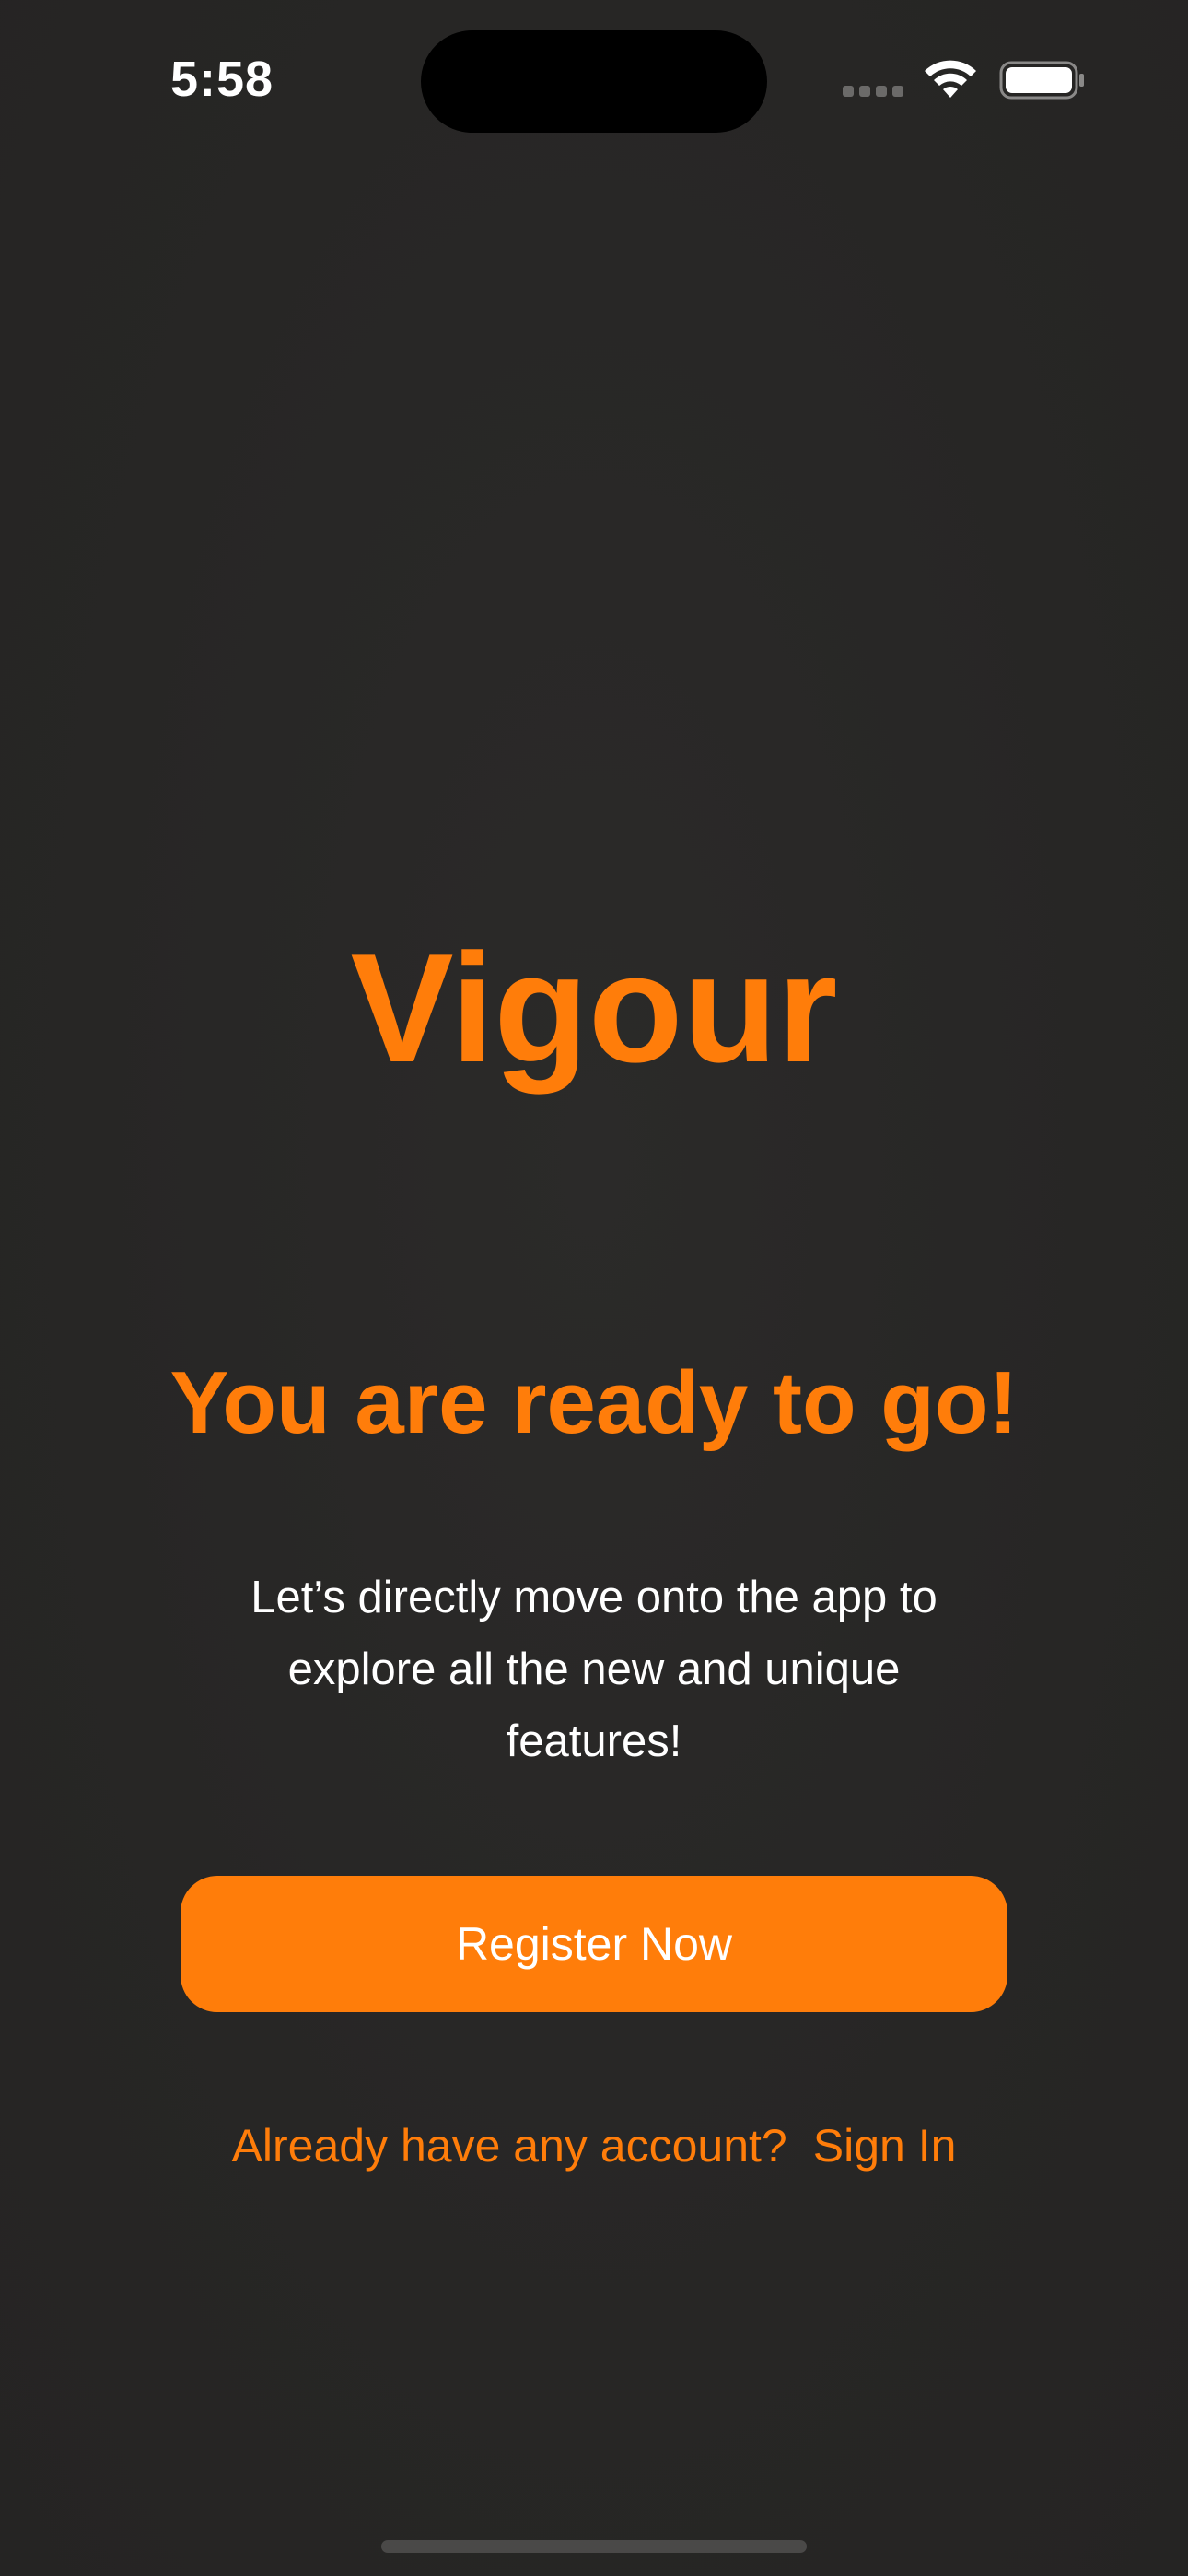 This screenshot has height=2576, width=1188. I want to click on headline: You are ready to go!, so click(594, 1403).